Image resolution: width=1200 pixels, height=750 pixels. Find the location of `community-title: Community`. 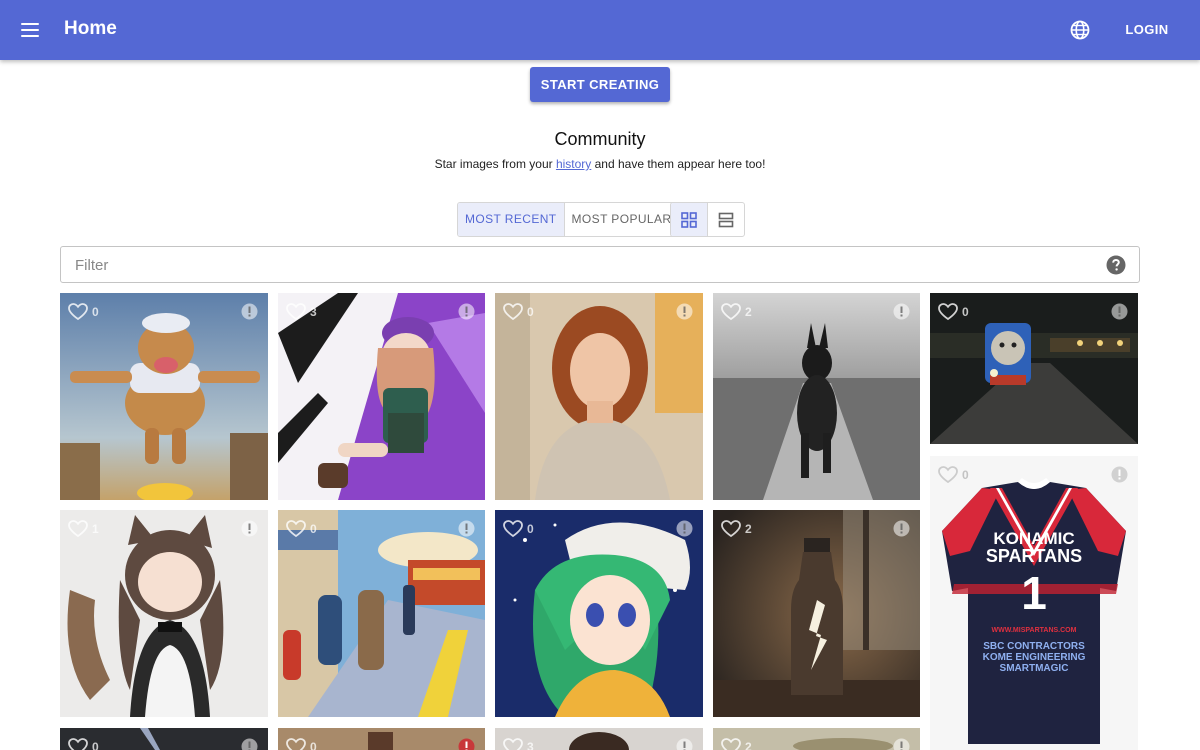

community-title: Community is located at coordinates (600, 139).